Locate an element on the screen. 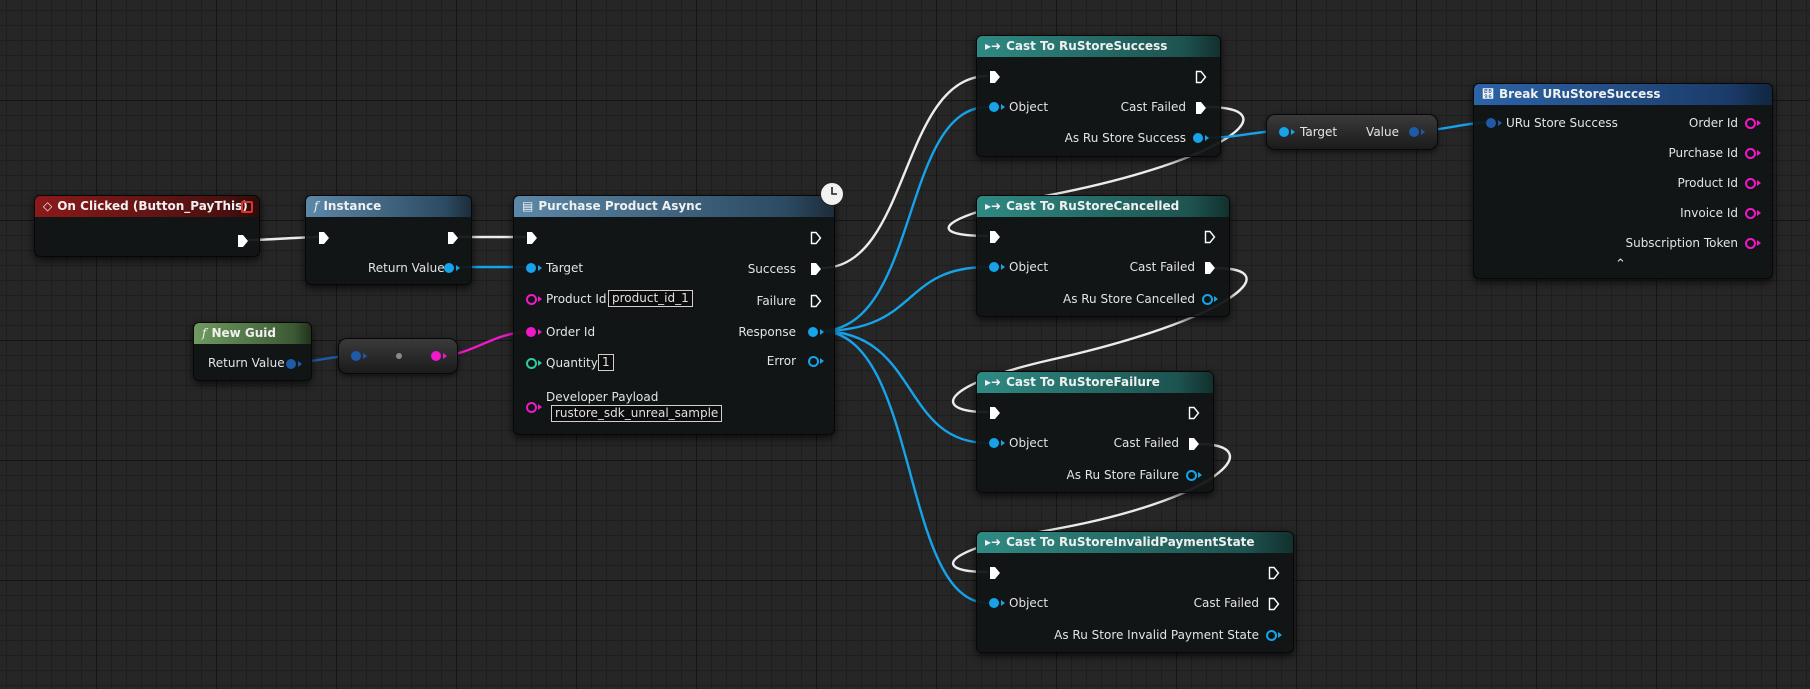 This screenshot has height=689, width=1810. urustore-success-input-pin is located at coordinates (1491, 123).